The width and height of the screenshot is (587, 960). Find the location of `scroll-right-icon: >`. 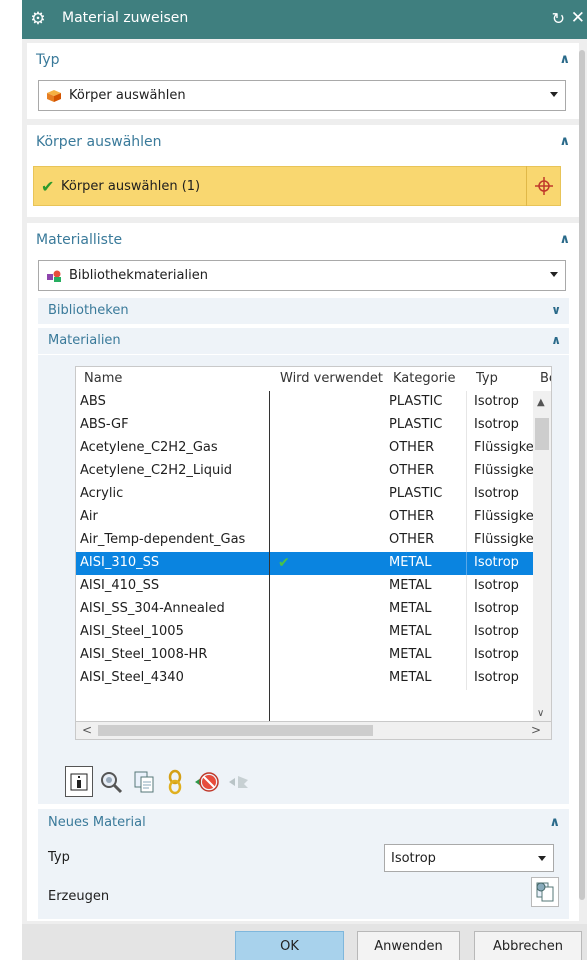

scroll-right-icon: > is located at coordinates (536, 730).